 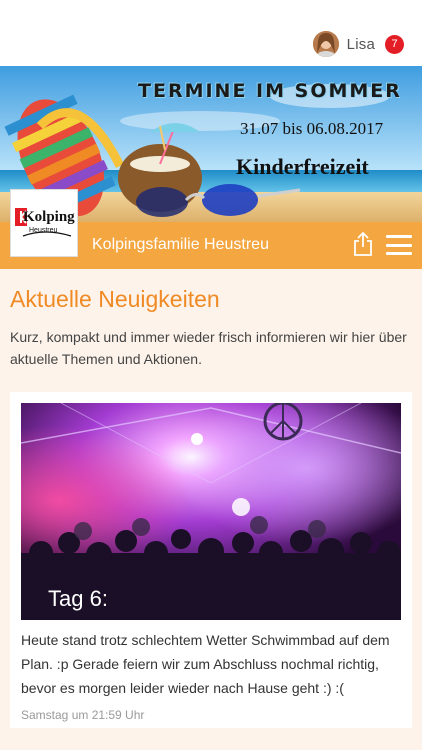 I want to click on club-logo: Kolping Heustreu, so click(x=44, y=223).